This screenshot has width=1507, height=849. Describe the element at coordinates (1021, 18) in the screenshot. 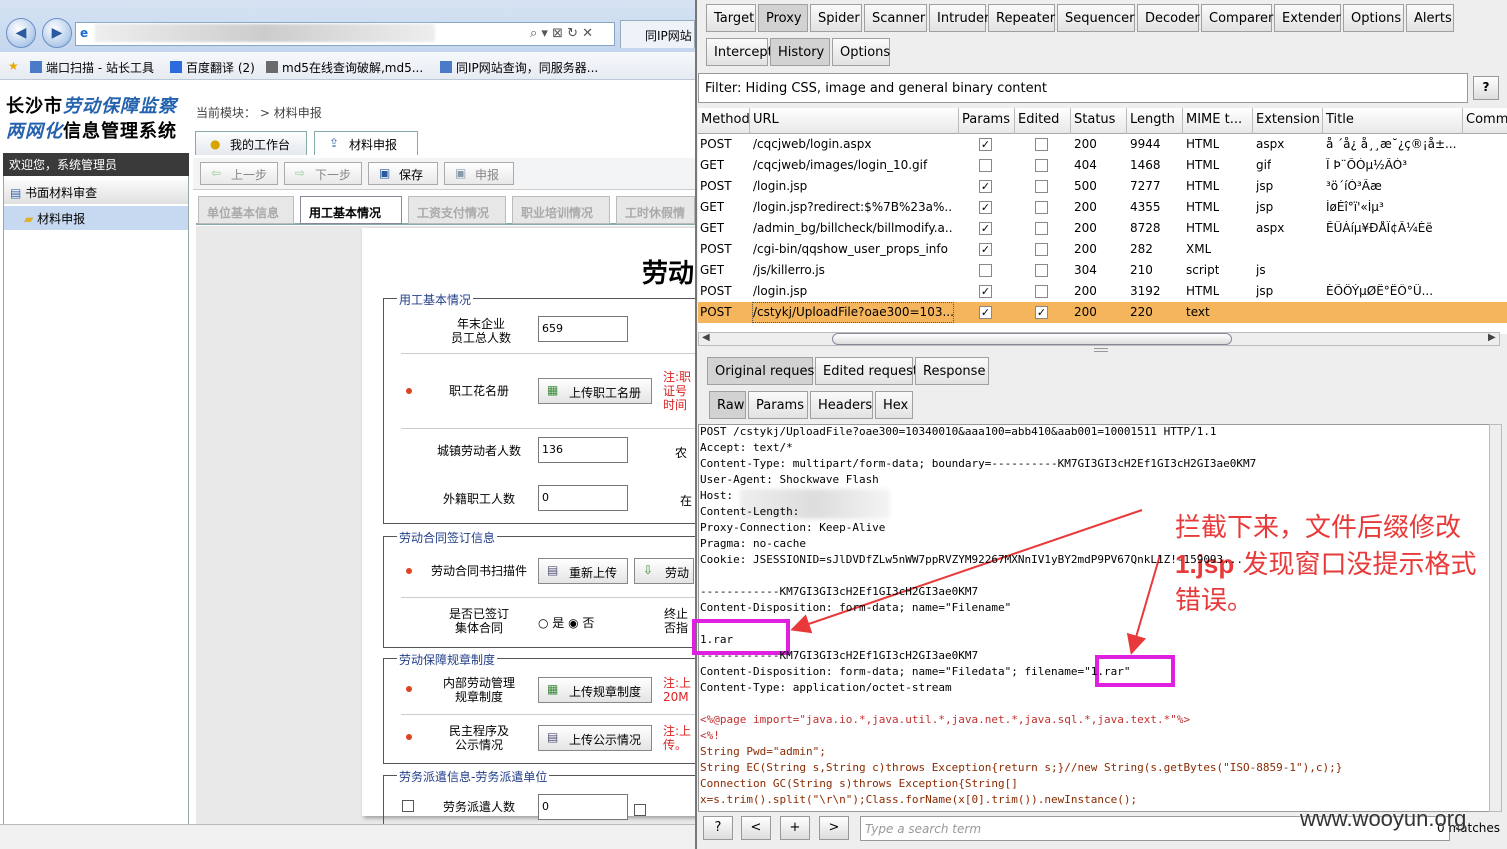

I see `main-tab-repeater: Repeater` at that location.